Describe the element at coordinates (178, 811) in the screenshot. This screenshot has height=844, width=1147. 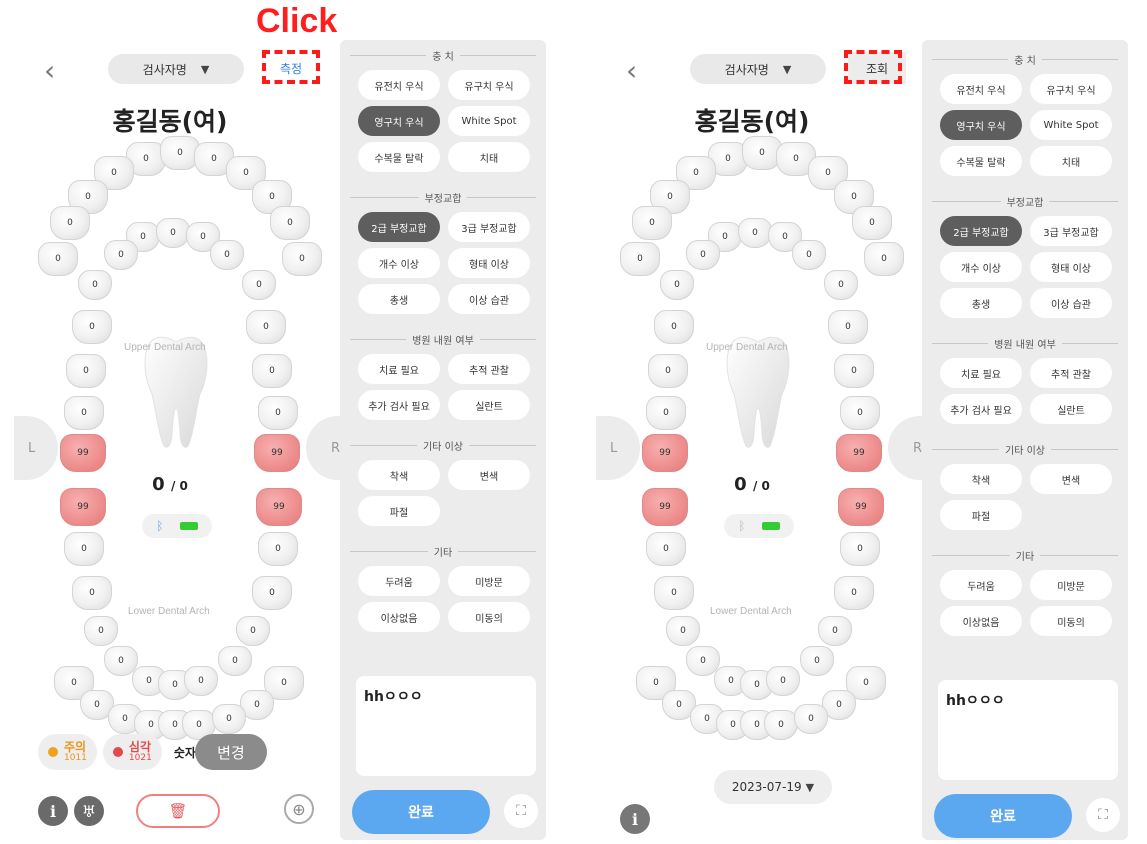
I see `trash-icon: 🗑` at that location.